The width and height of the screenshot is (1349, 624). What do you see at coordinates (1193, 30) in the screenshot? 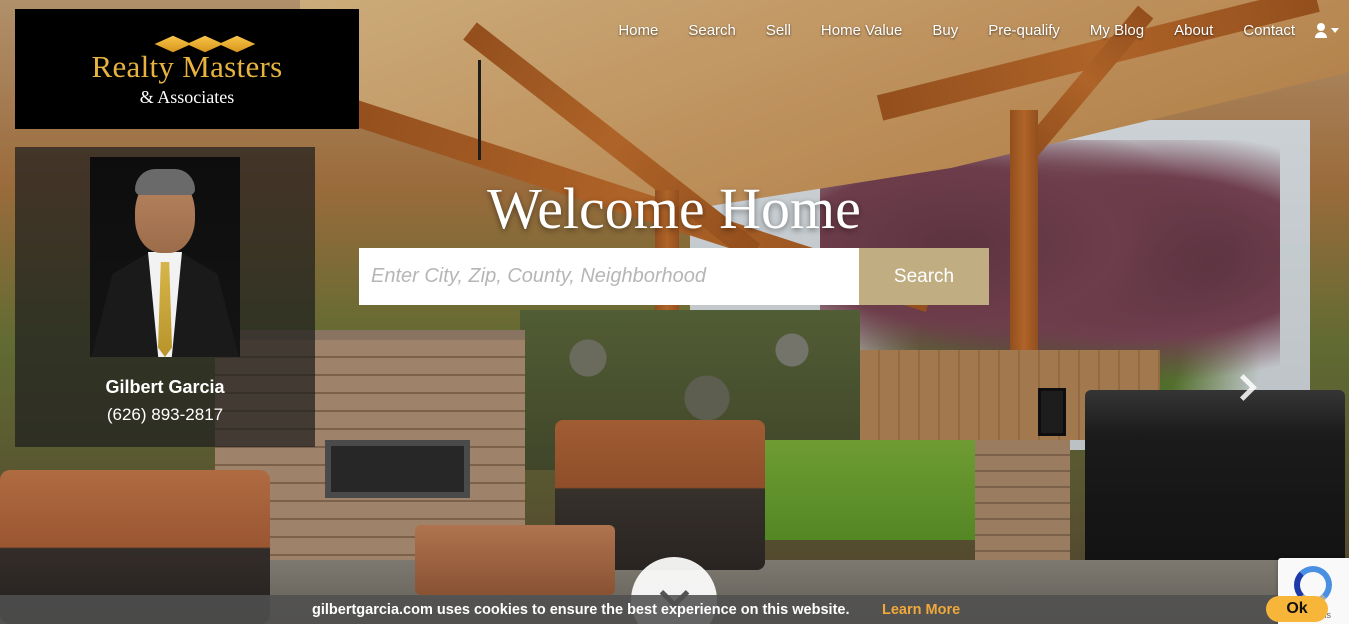
I see `nav-about: About` at bounding box center [1193, 30].